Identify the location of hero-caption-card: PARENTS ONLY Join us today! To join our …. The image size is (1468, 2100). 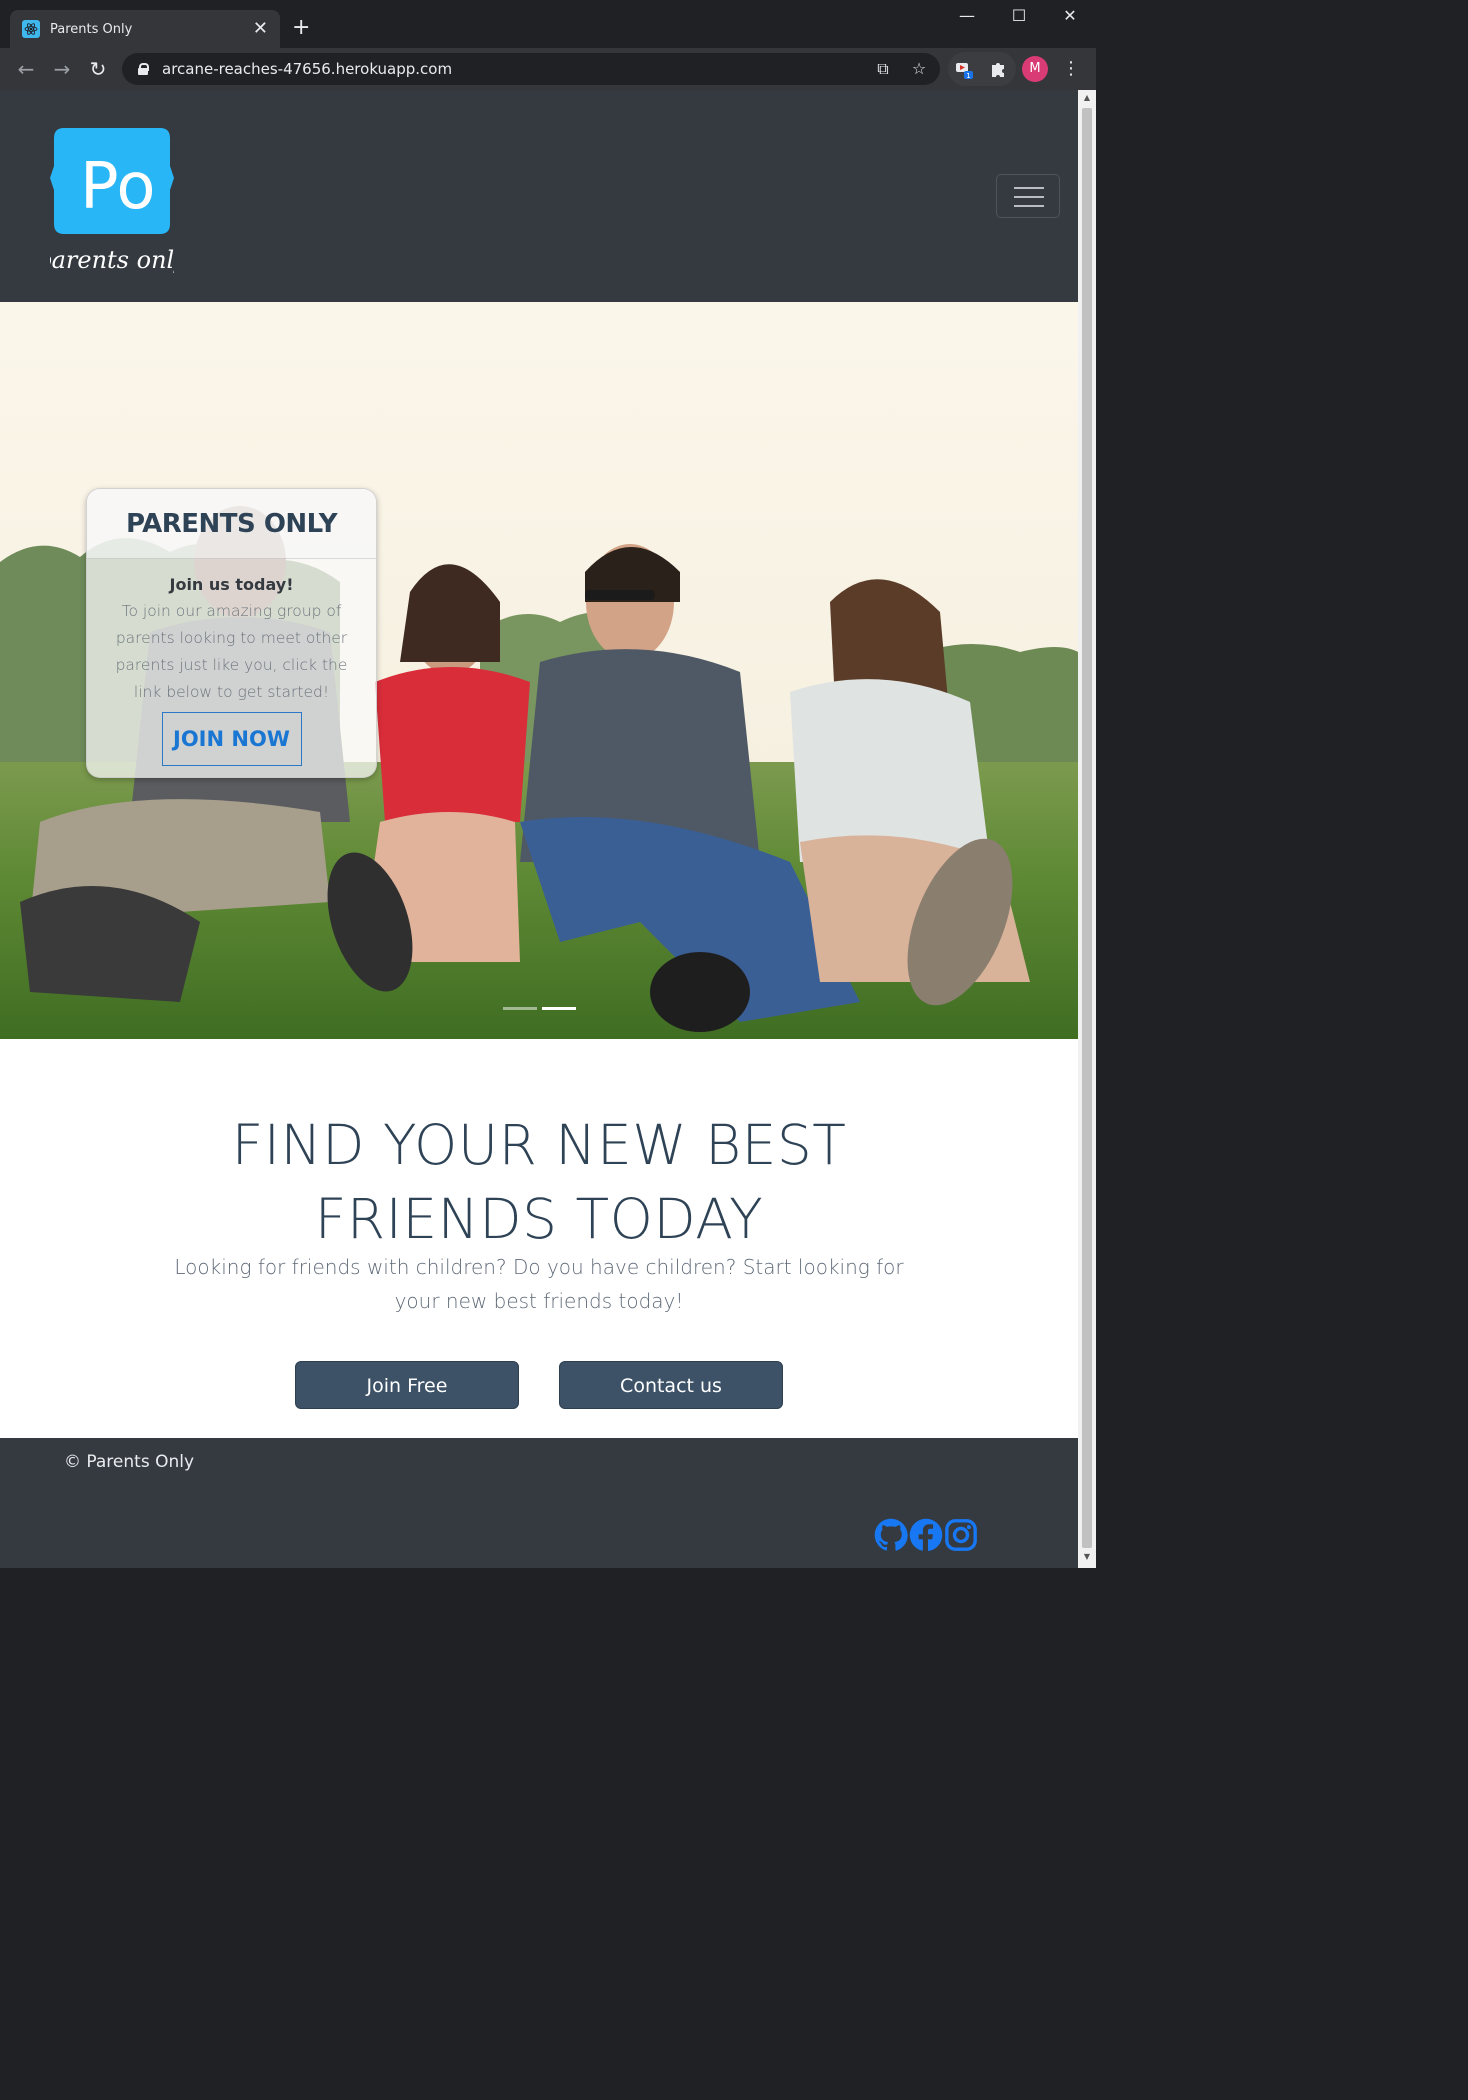
(231, 633).